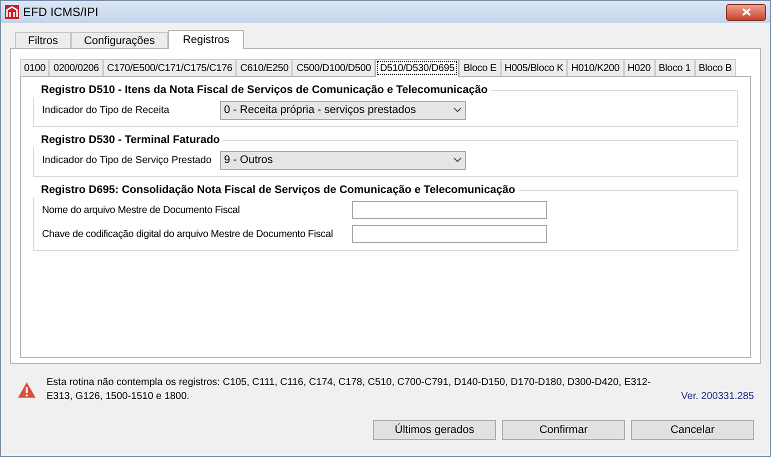  I want to click on tab: Bloco 1, so click(674, 67).